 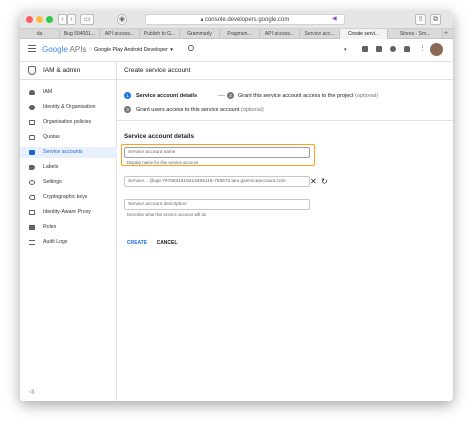 I want to click on help-icon, so click(x=393, y=49).